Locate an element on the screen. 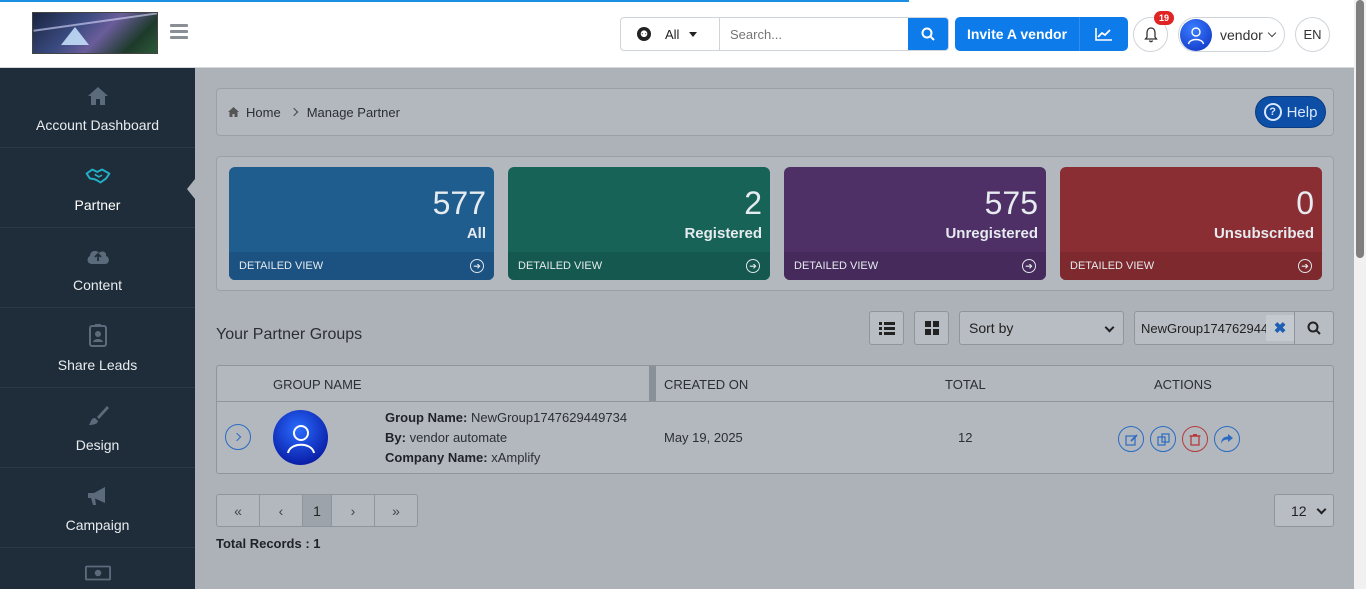  loading-progress-bar is located at coordinates (454, 1).